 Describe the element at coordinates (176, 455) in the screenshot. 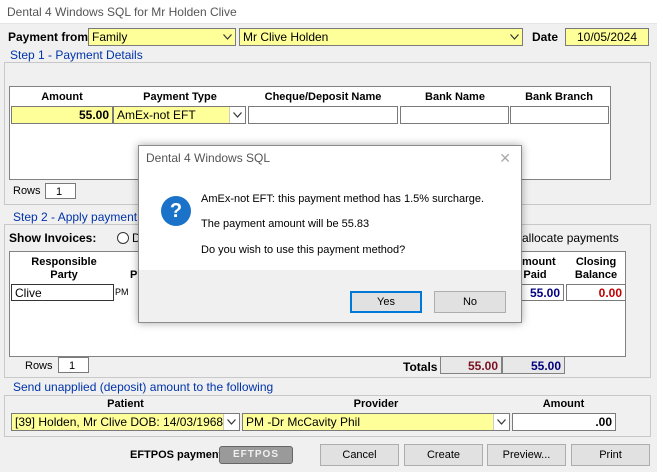

I see `eftpos-label: EFTPOS payment` at that location.